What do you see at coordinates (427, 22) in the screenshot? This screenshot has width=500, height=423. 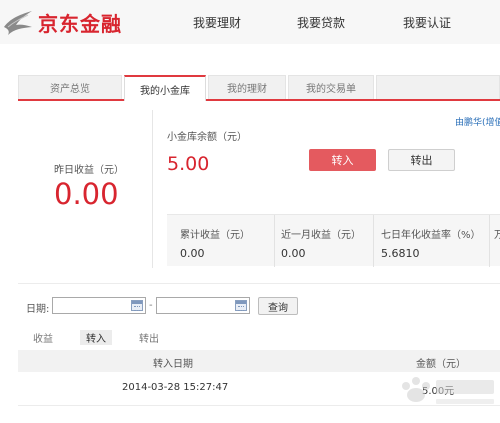 I see `nav-verify: 我要认证` at bounding box center [427, 22].